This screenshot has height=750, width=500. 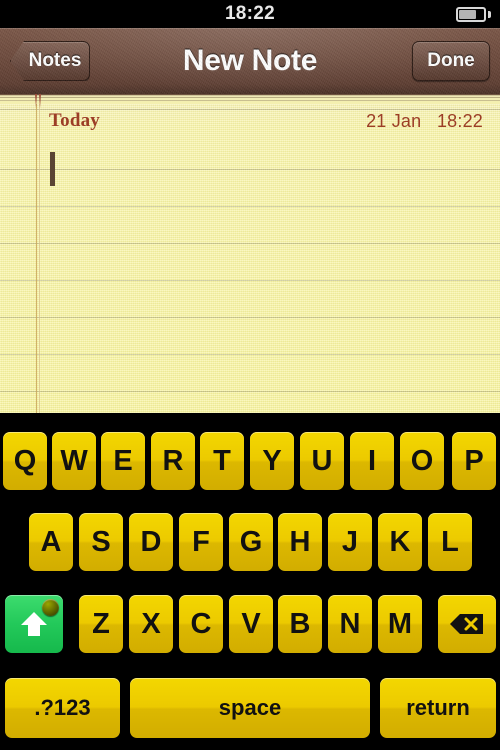 I want to click on note-day-label: Today, so click(x=74, y=120).